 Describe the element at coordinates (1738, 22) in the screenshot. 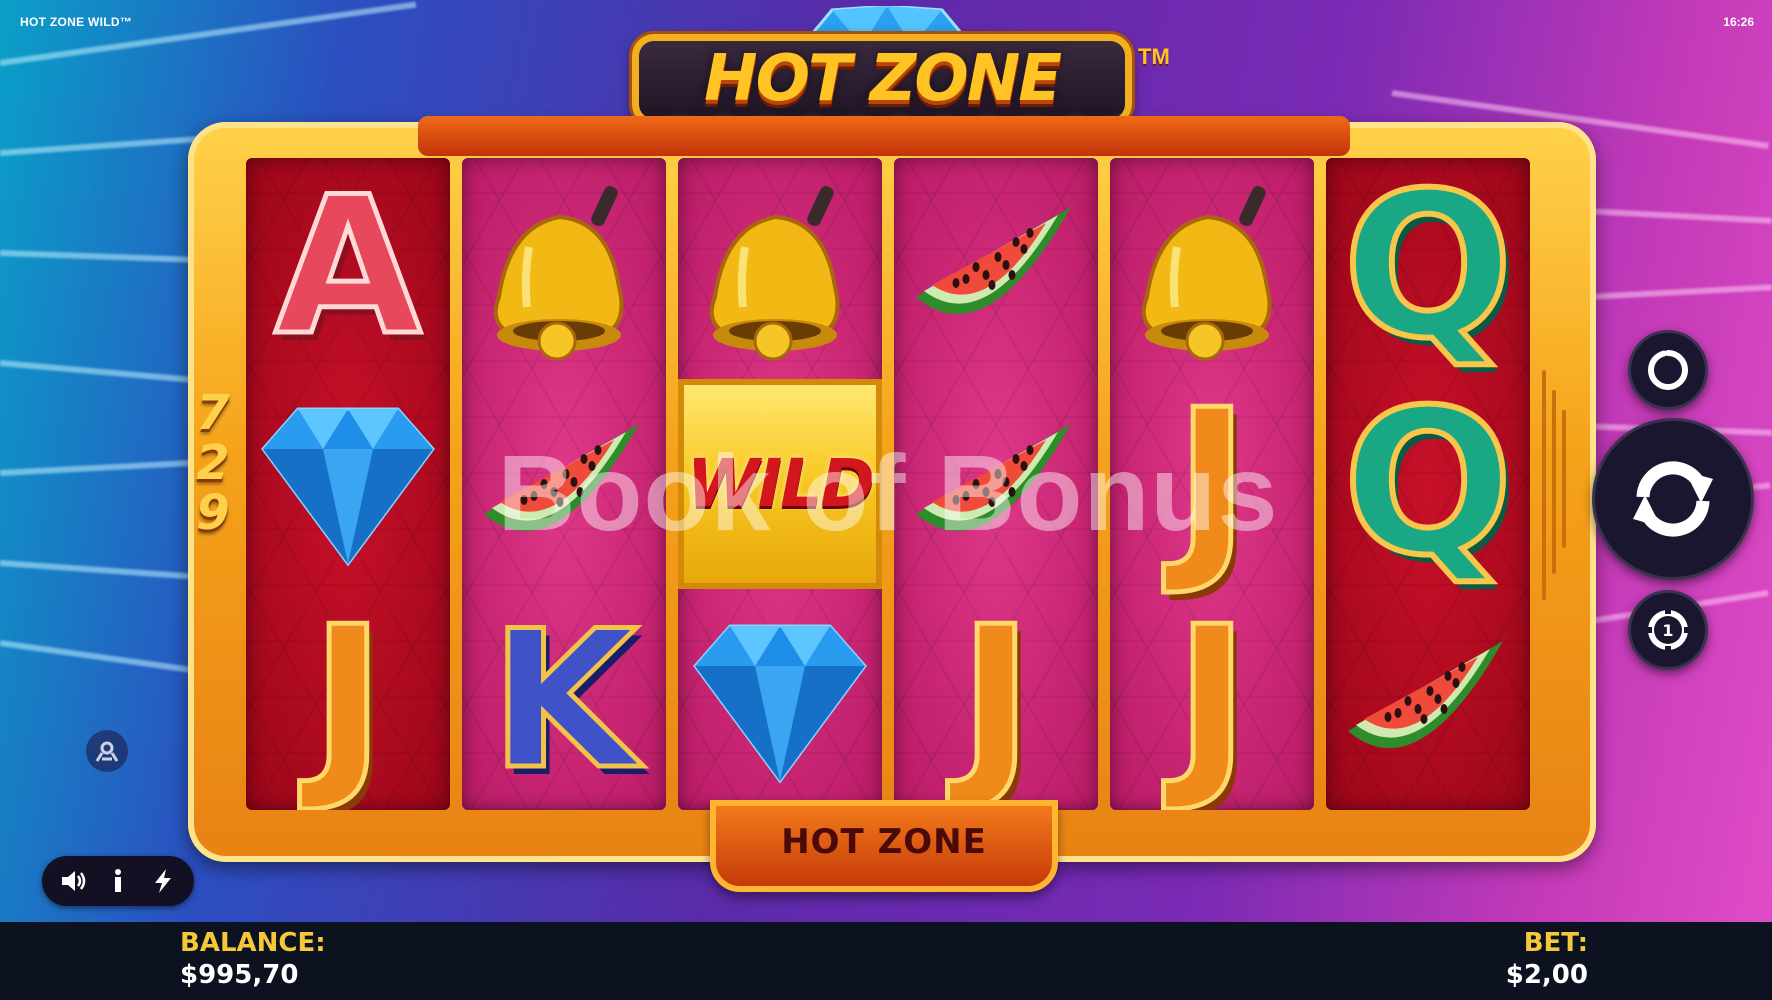

I see `clock: 16:26` at that location.